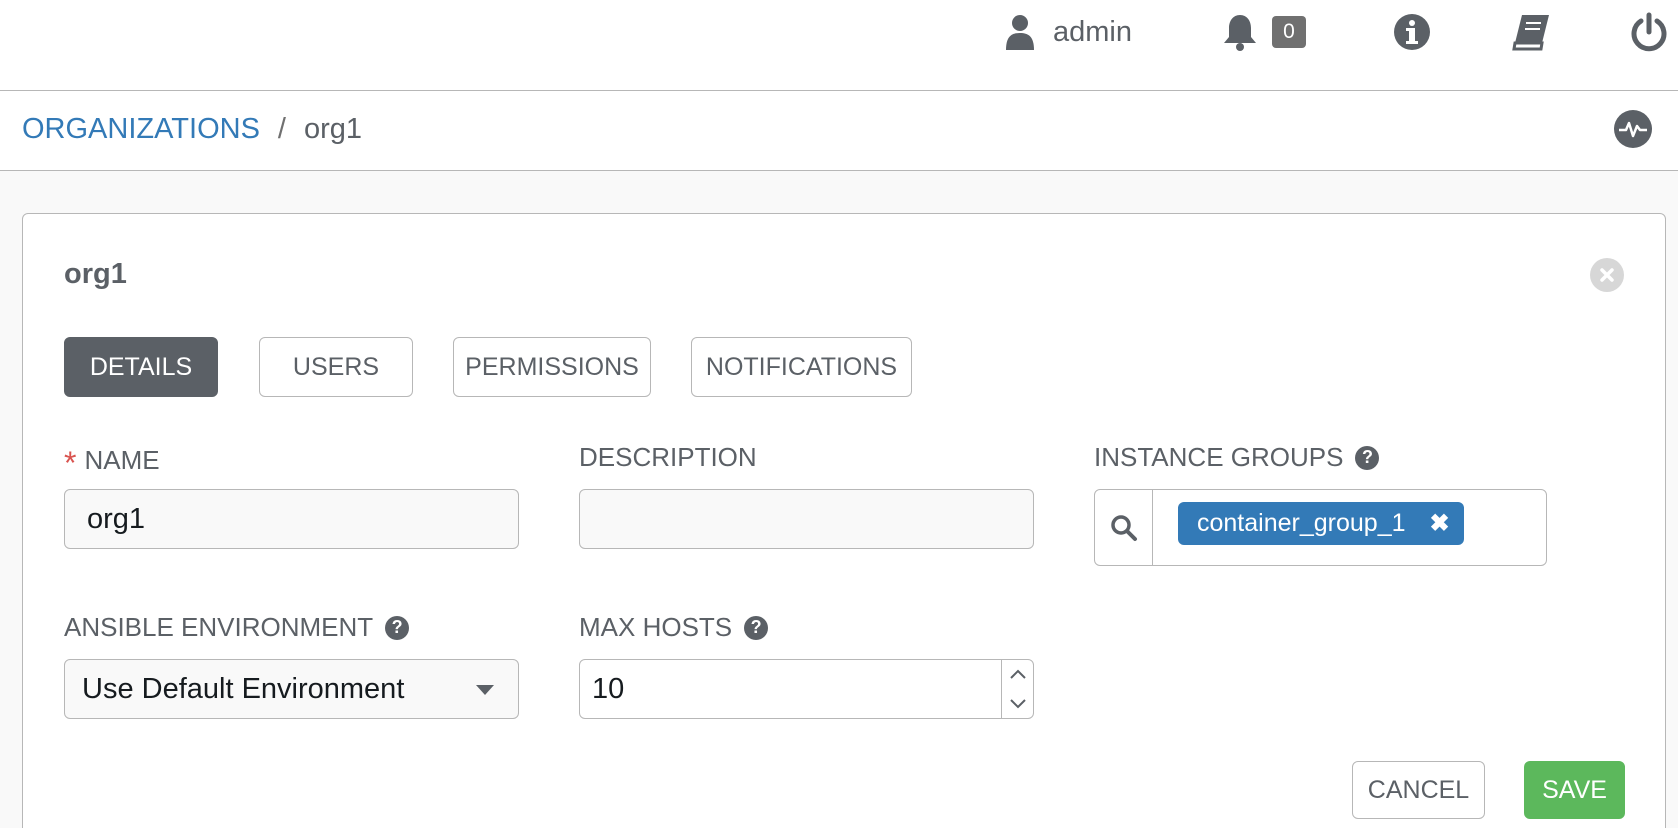 The height and width of the screenshot is (828, 1678). I want to click on name-label-text: NAME, so click(122, 460).